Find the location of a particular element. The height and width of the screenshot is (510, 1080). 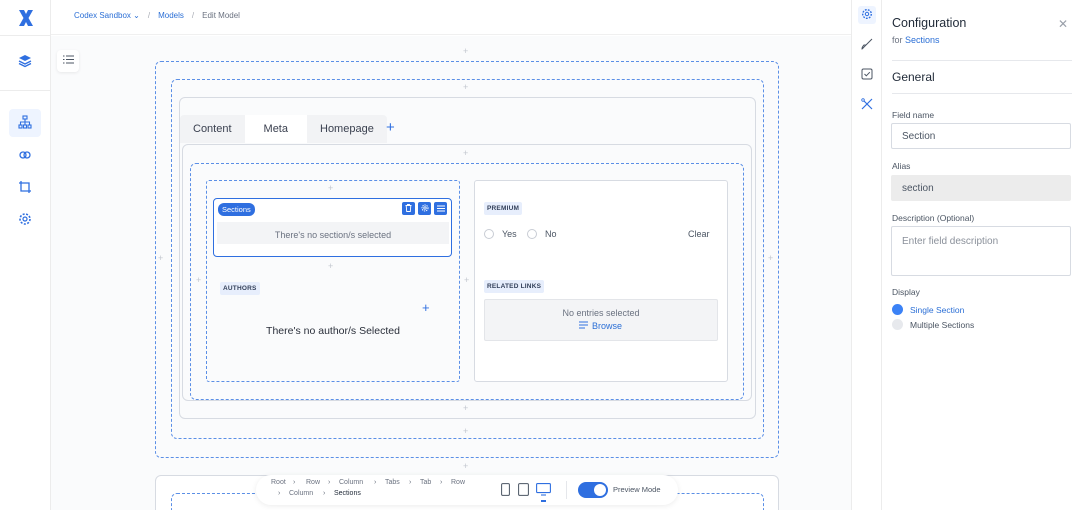

add-tab-icon: + is located at coordinates (390, 127).